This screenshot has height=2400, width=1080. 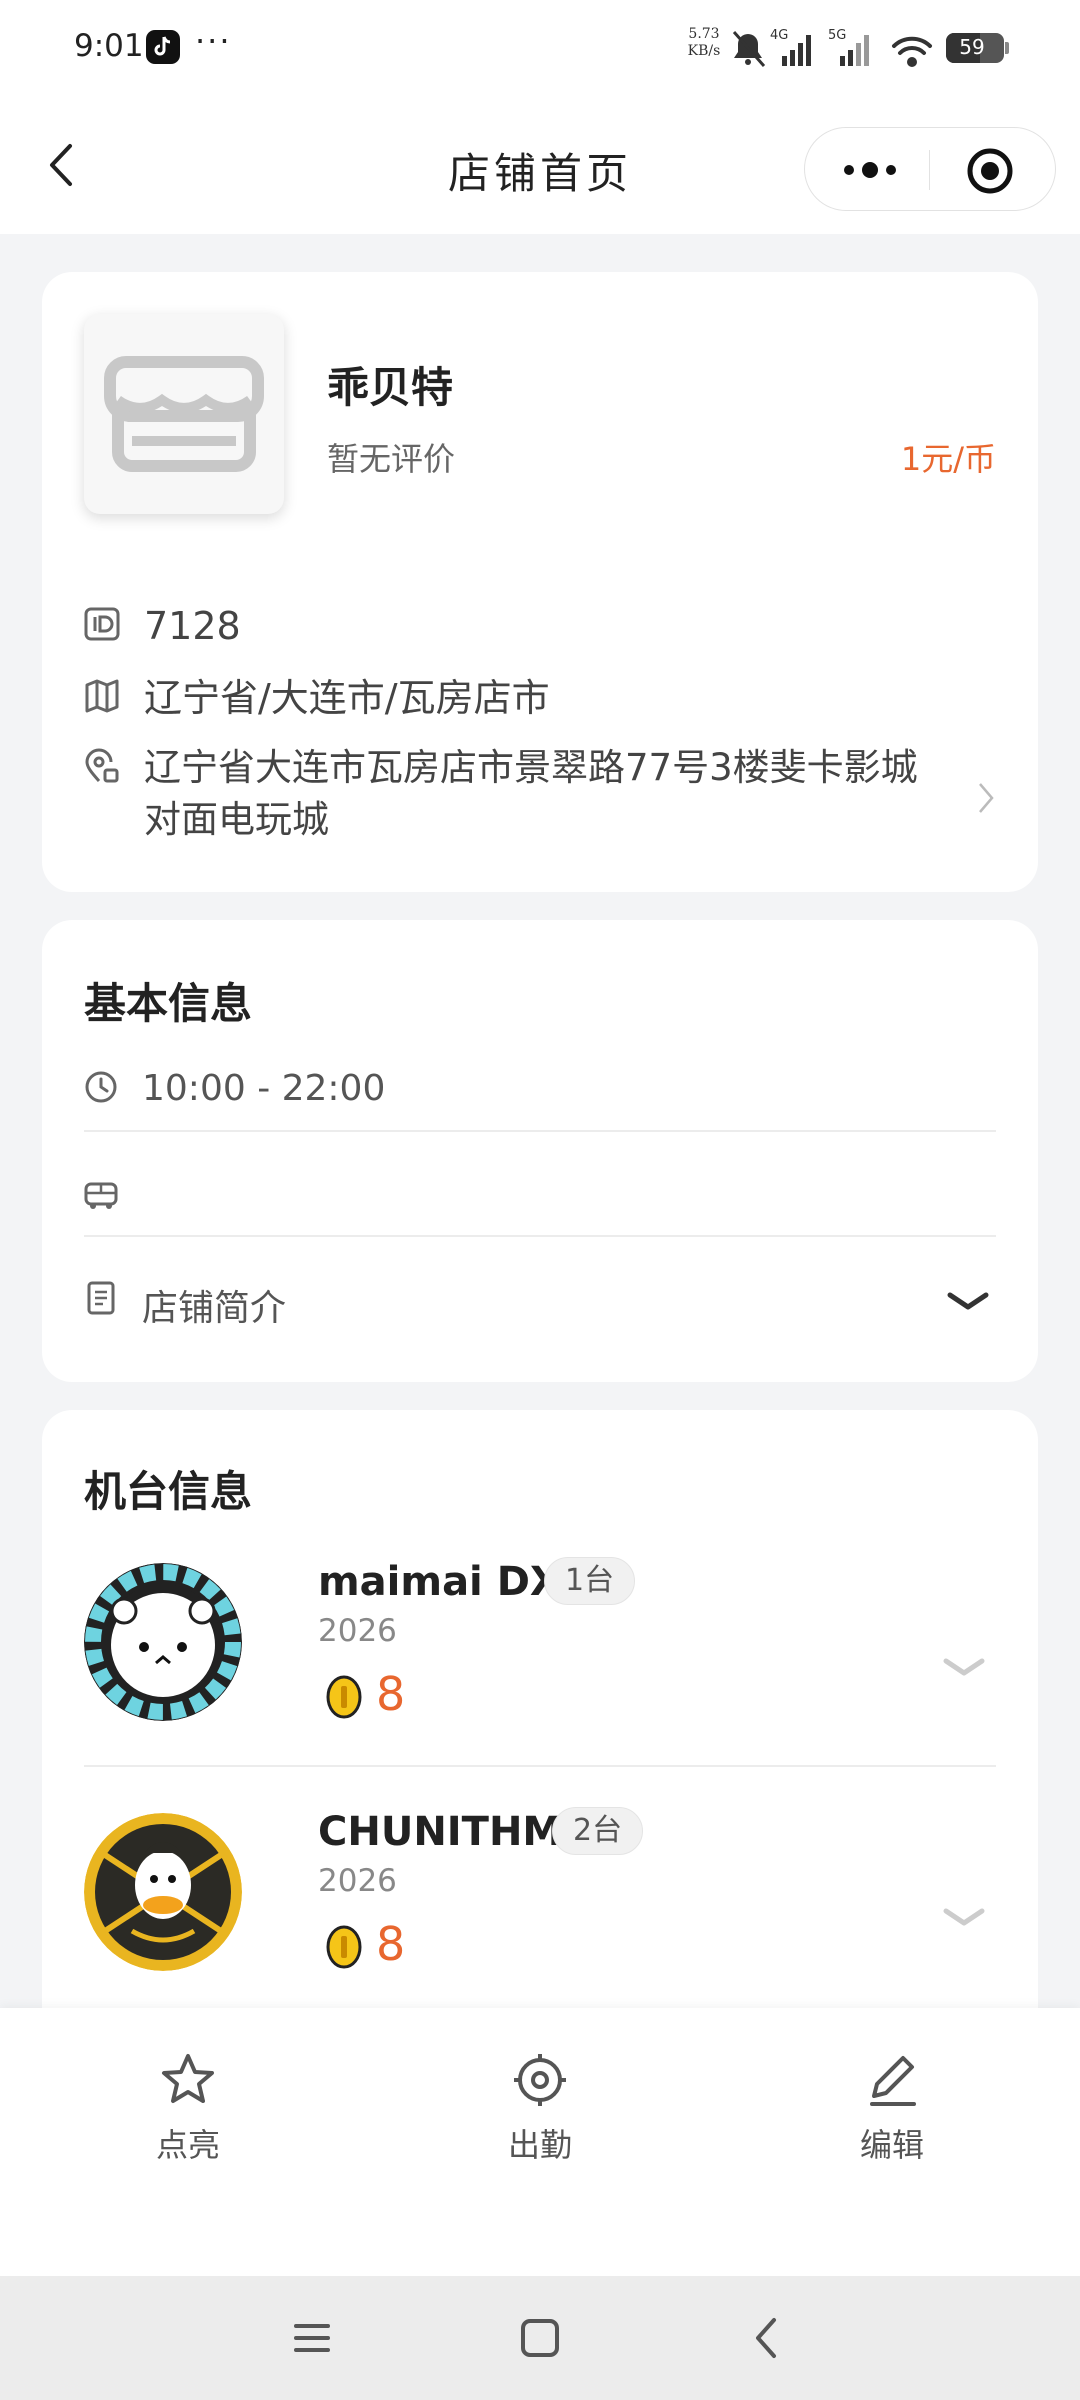 What do you see at coordinates (590, 1581) in the screenshot?
I see `machine-count-badge: 1台` at bounding box center [590, 1581].